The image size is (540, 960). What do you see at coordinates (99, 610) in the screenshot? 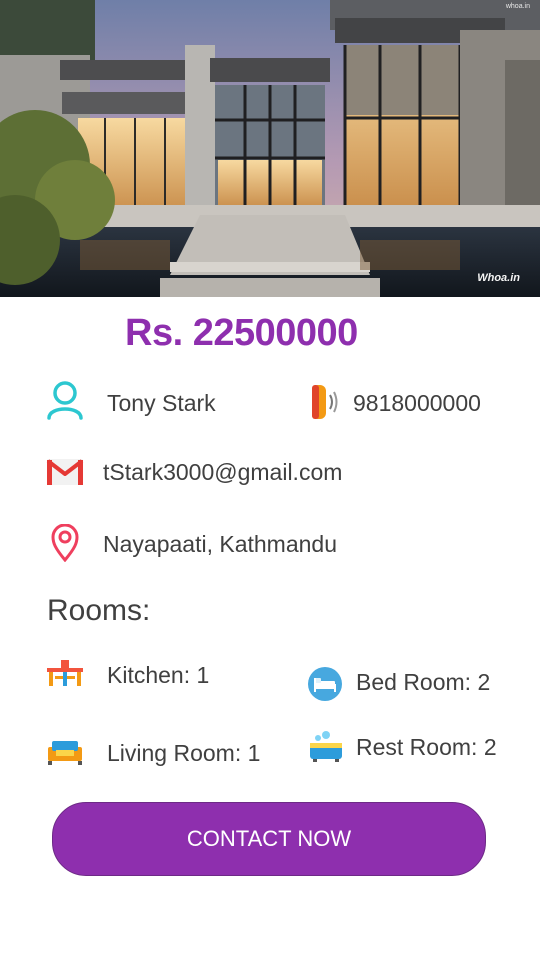
I see `rooms-heading: Rooms:` at bounding box center [99, 610].